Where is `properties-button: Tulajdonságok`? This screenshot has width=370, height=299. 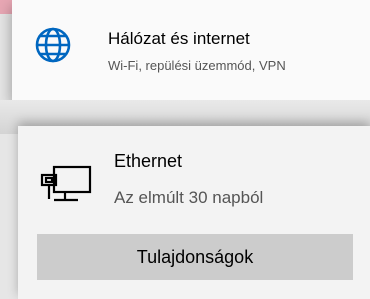
properties-button: Tulajdonságok is located at coordinates (195, 257).